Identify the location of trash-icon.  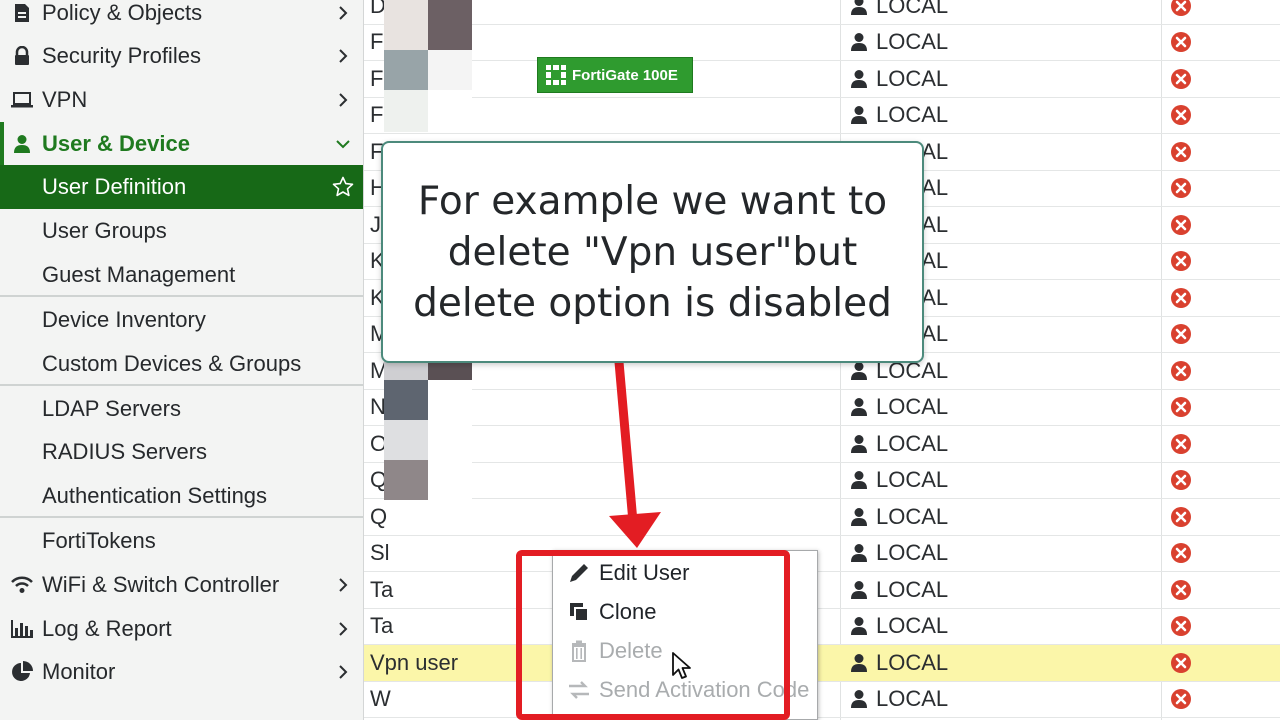
(579, 651).